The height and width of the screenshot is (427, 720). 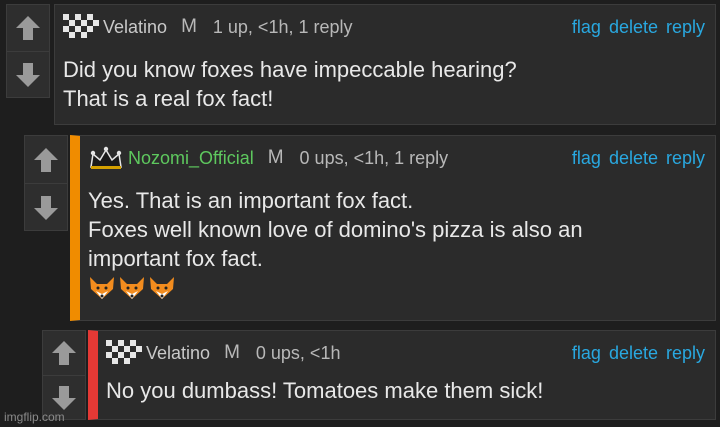 I want to click on comment-meta: 0 ups, <1h, so click(x=298, y=352).